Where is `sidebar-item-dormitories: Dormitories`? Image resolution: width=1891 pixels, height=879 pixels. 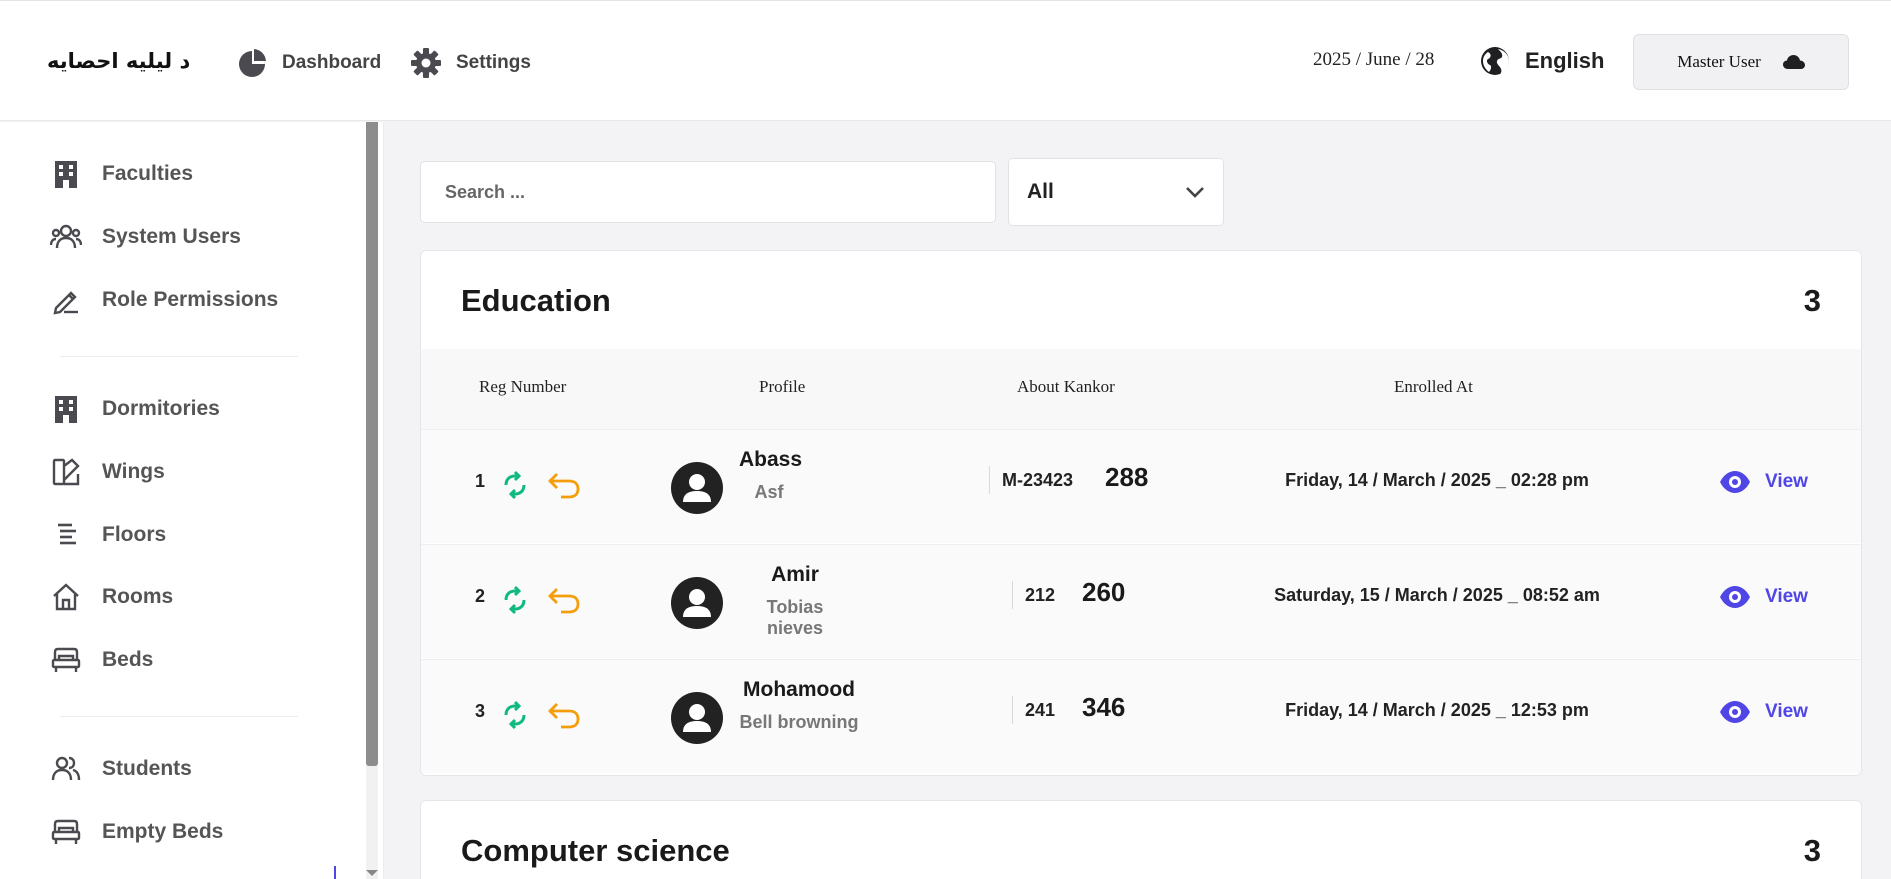
sidebar-item-dormitories: Dormitories is located at coordinates (135, 409).